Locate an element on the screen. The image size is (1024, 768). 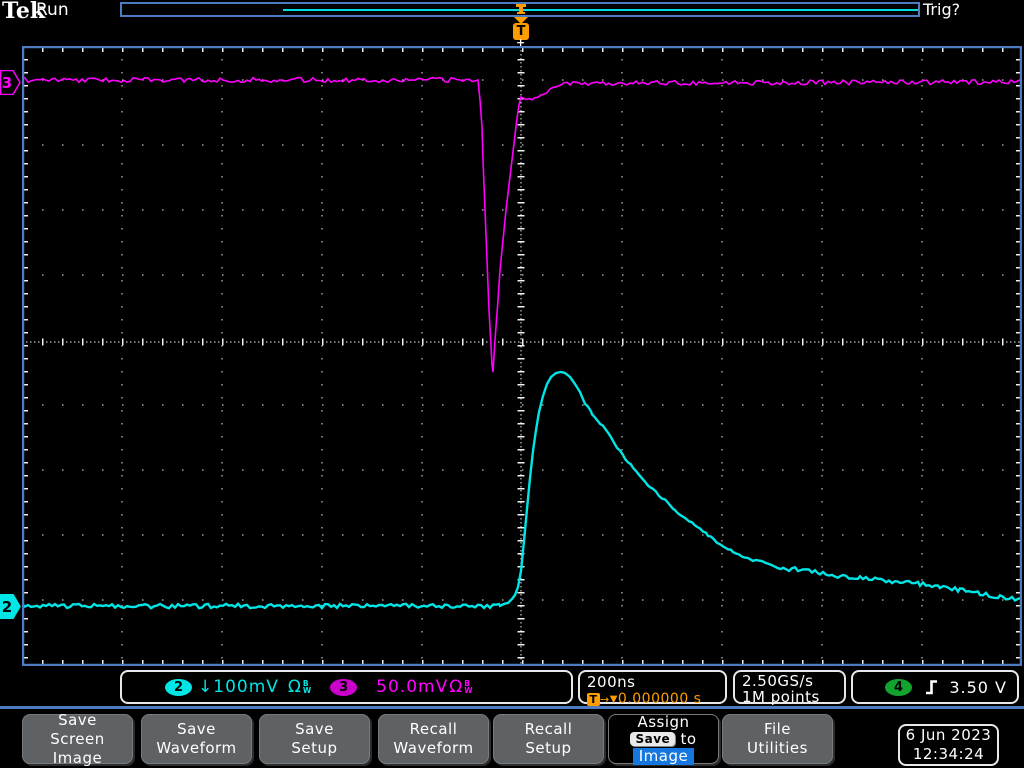
recall-waveform-button: Recall Waveform is located at coordinates (433, 739).